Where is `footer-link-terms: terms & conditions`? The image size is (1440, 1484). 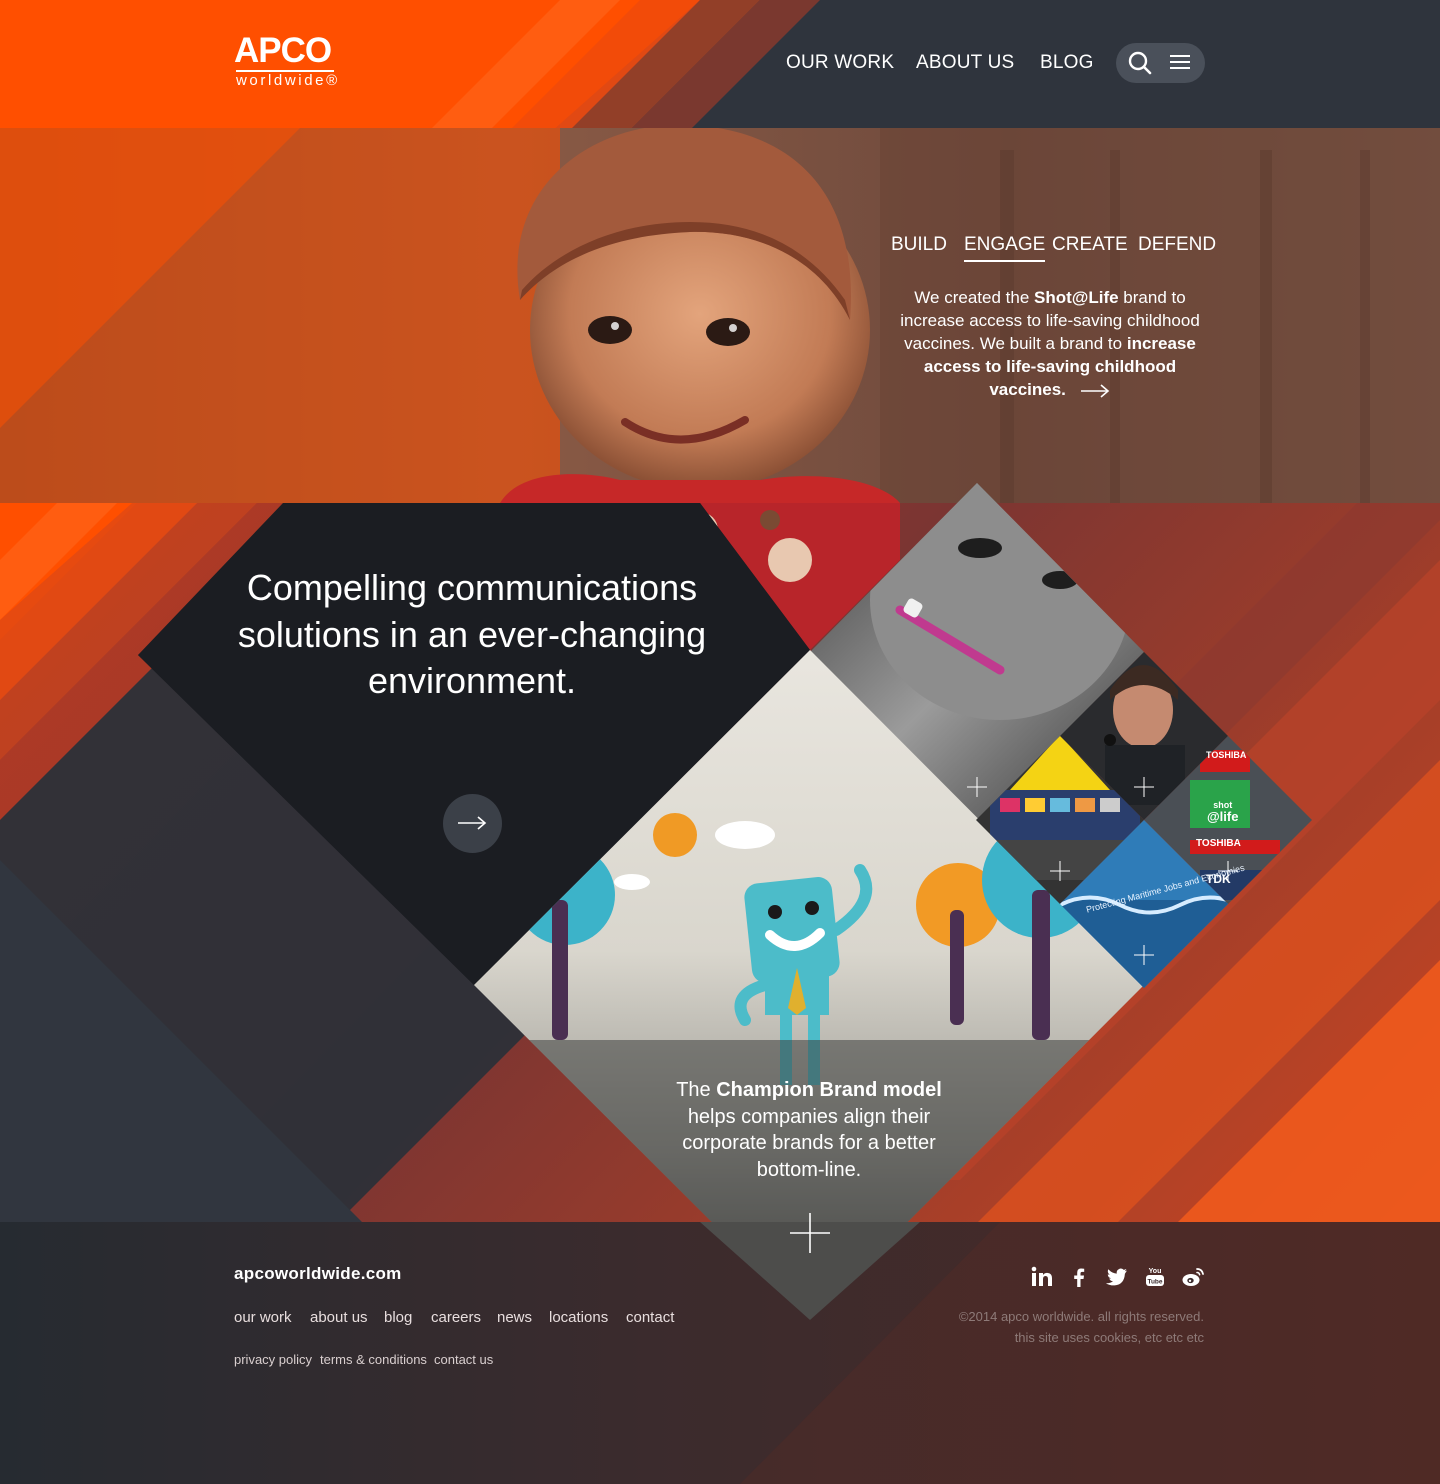 footer-link-terms: terms & conditions is located at coordinates (373, 1359).